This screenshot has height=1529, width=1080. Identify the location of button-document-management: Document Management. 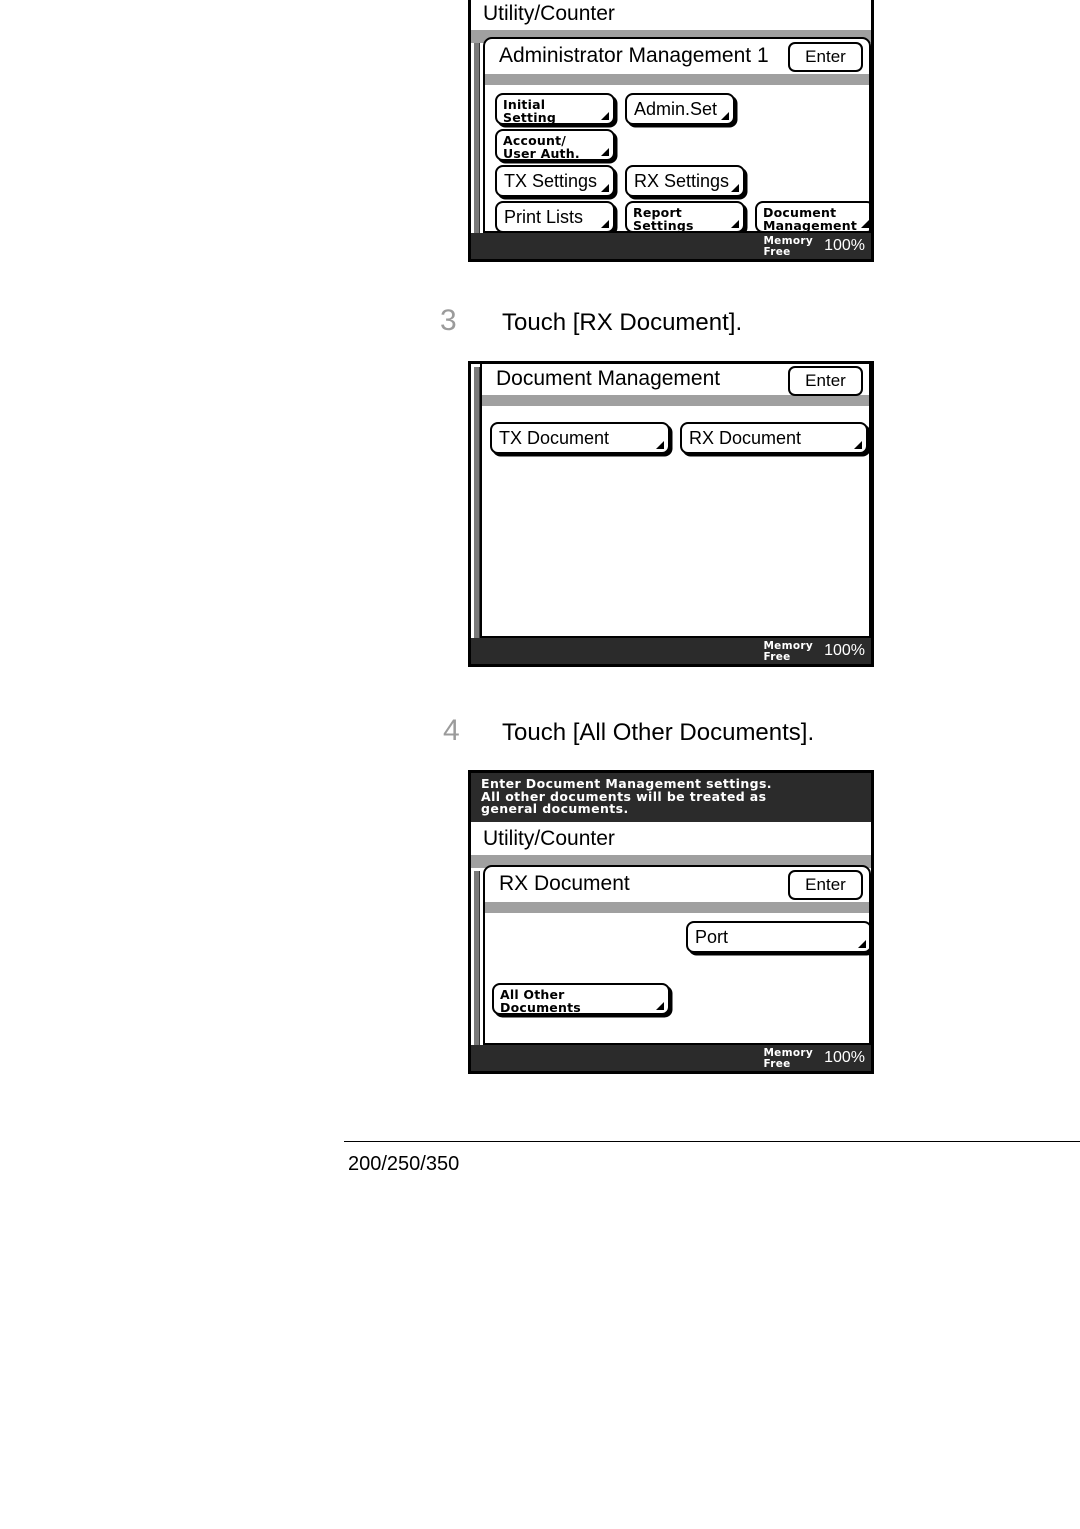
(812, 217).